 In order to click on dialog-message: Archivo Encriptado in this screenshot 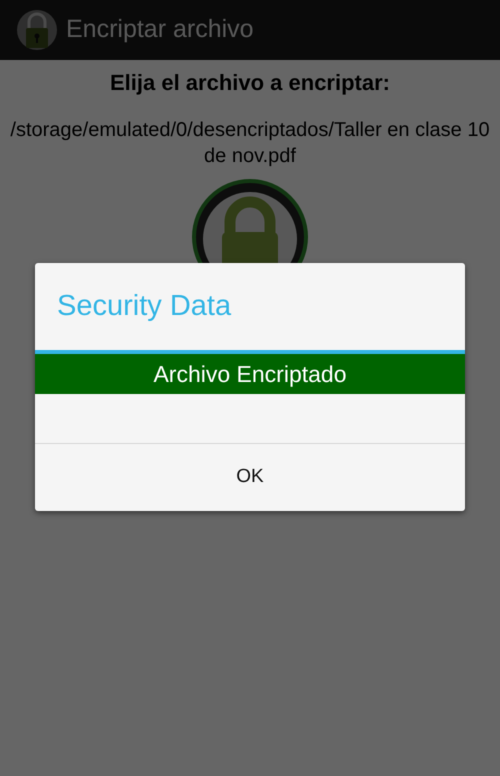, I will do `click(250, 374)`.